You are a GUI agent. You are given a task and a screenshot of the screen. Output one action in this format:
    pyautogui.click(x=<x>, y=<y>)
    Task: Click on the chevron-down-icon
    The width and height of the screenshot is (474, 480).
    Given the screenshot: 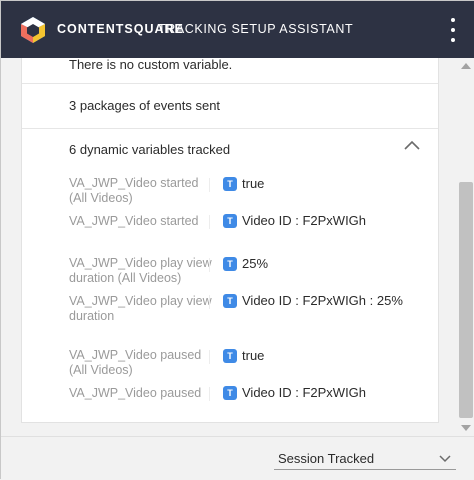 What is the action you would take?
    pyautogui.click(x=445, y=459)
    